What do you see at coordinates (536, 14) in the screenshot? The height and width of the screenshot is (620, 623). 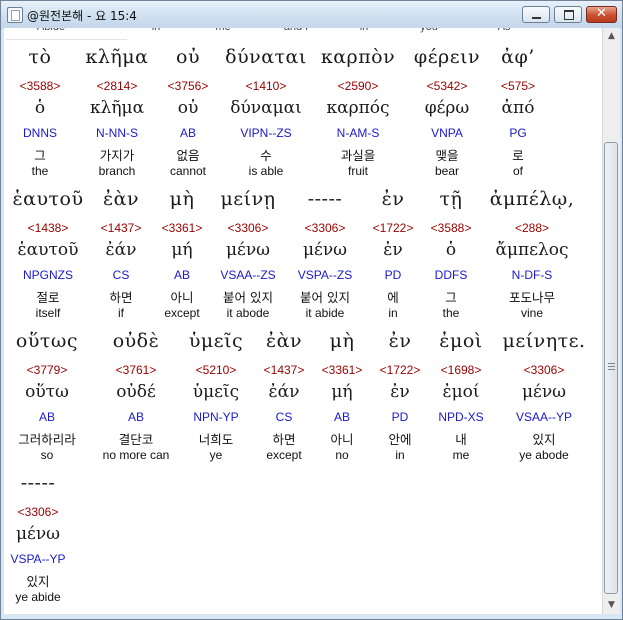 I see `minimize-button` at bounding box center [536, 14].